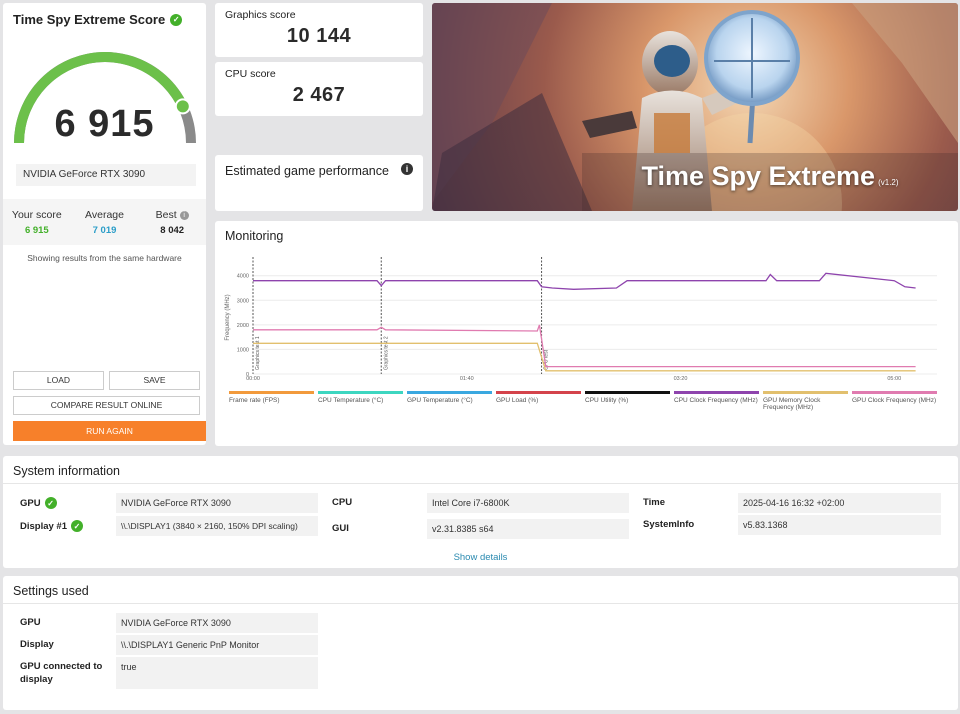  What do you see at coordinates (243, 277) in the screenshot?
I see `y-tick-label: 4000` at bounding box center [243, 277].